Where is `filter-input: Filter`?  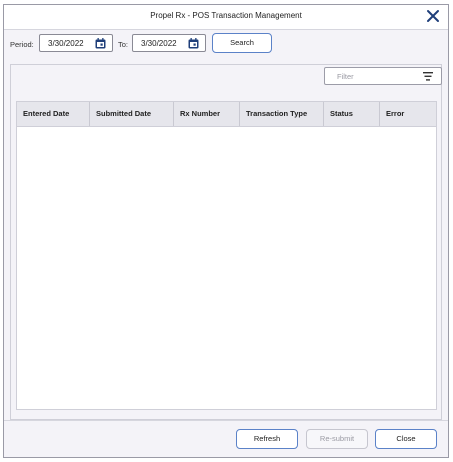
filter-input: Filter is located at coordinates (383, 76).